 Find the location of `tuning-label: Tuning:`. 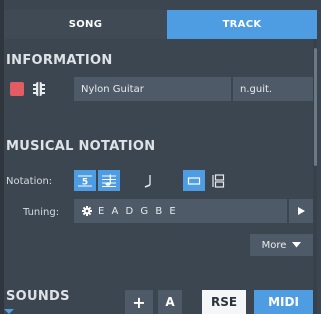

tuning-label: Tuning: is located at coordinates (41, 212).